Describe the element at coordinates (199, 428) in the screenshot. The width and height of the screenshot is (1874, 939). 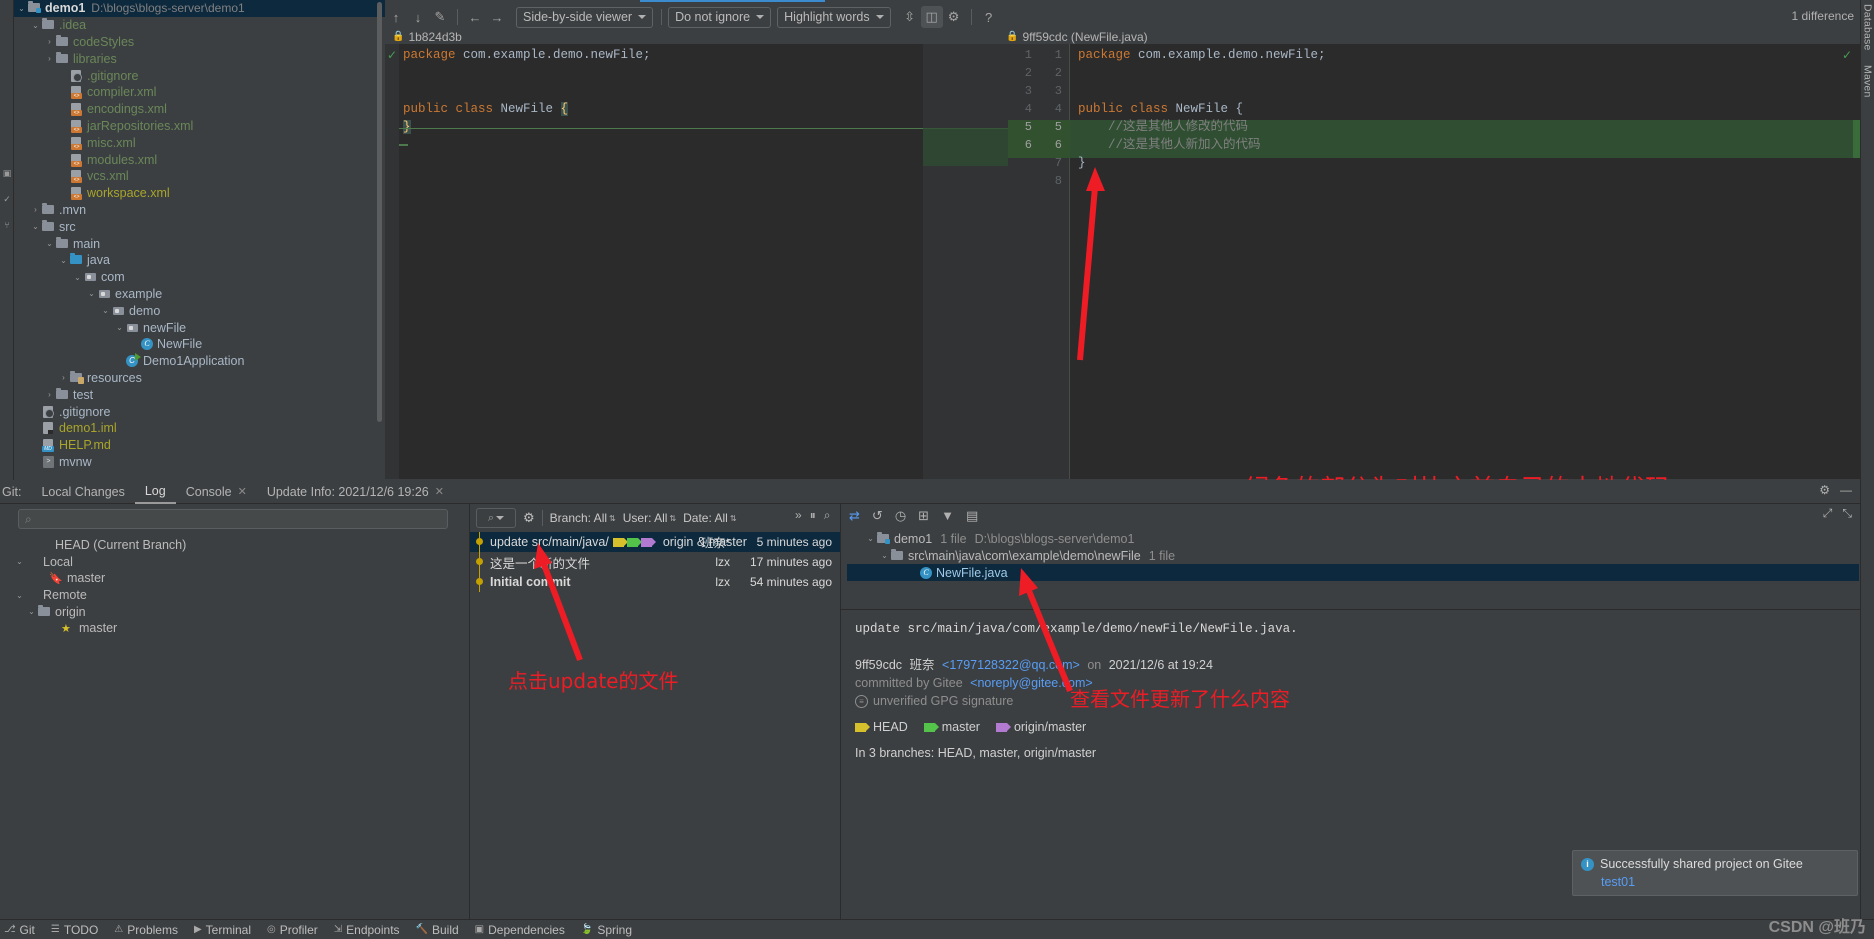
I see `tree-row-demo1-iml: ·demo1.iml` at that location.